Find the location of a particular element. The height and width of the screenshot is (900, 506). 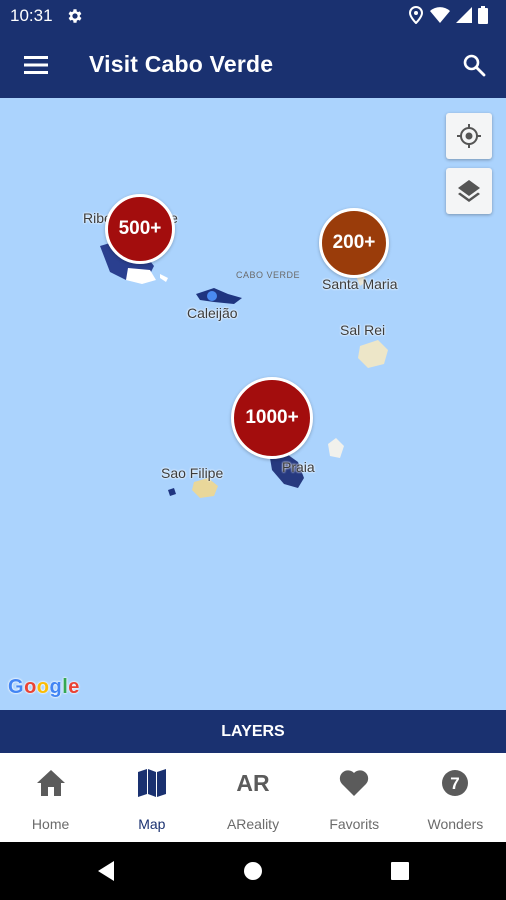

battery-icon is located at coordinates (483, 15).